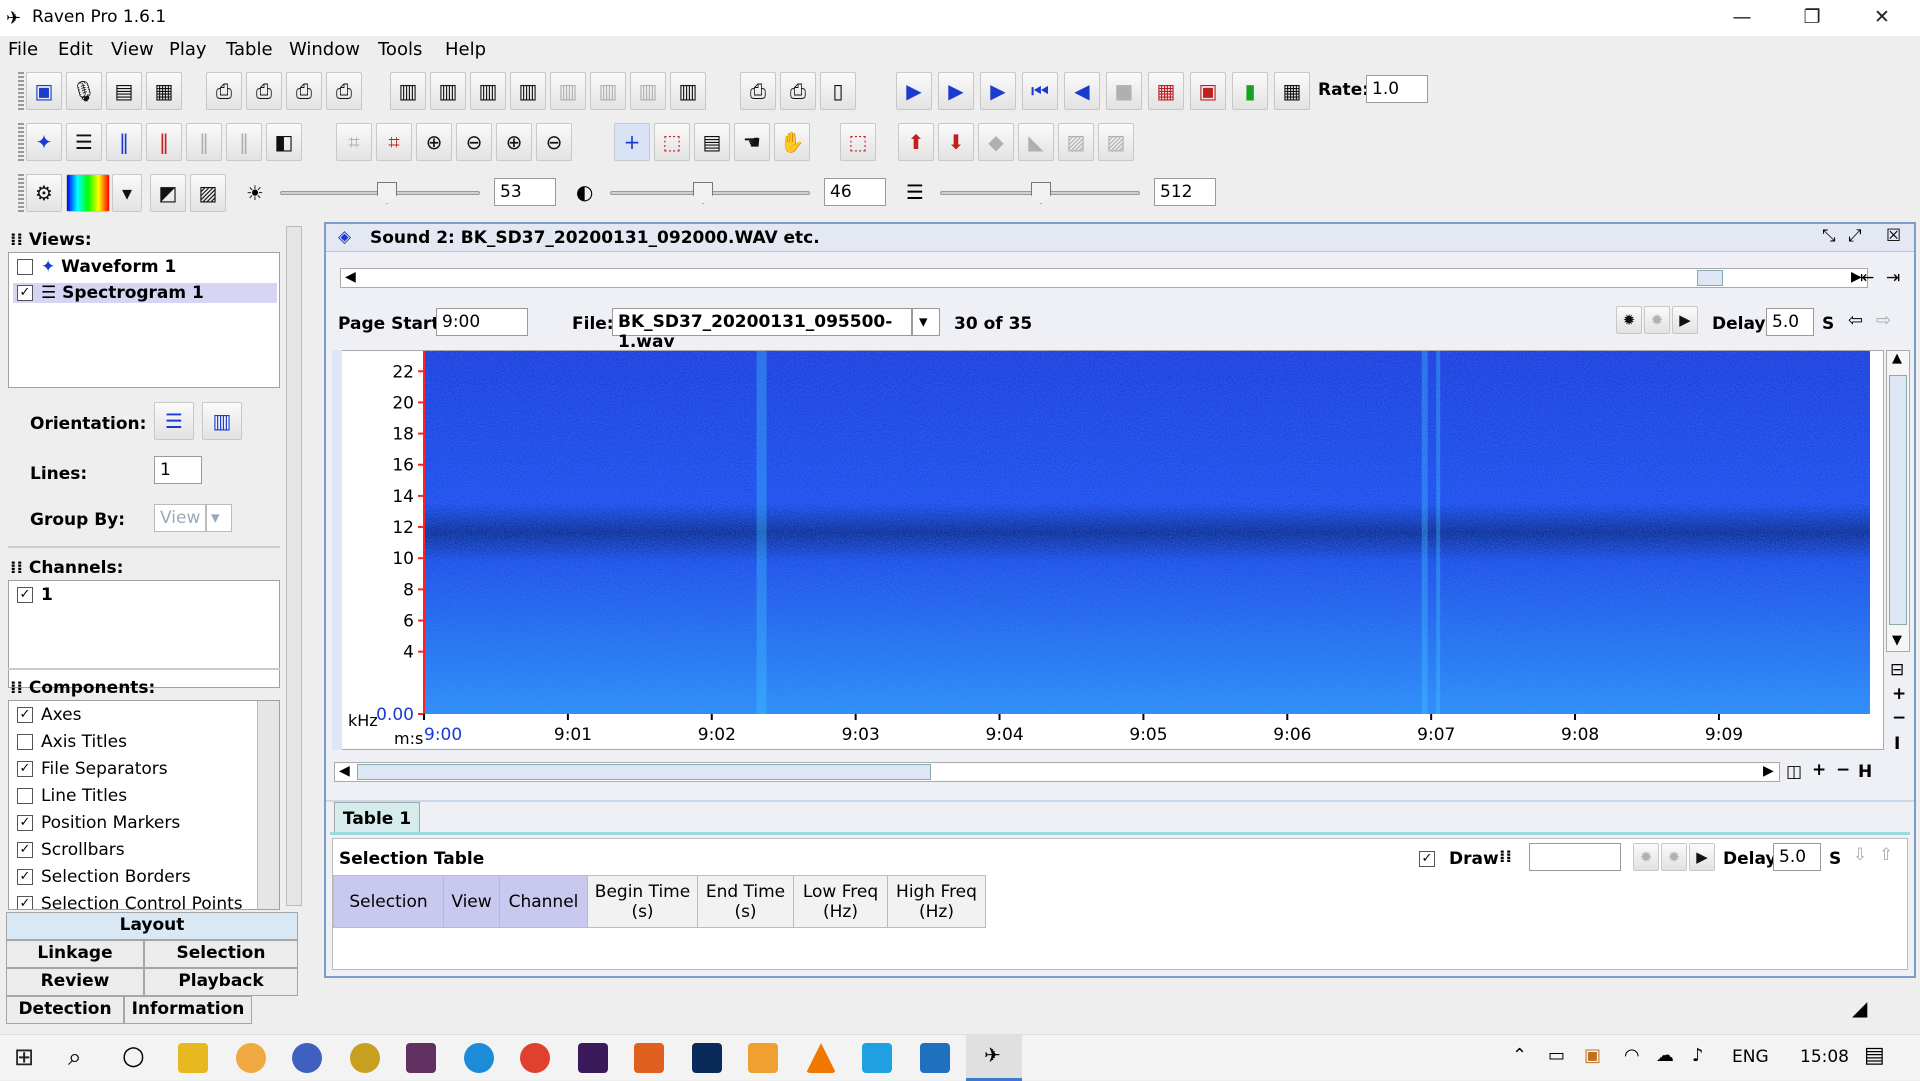  Describe the element at coordinates (1886, 855) in the screenshot. I see `table-up-icon: ⇧` at that location.